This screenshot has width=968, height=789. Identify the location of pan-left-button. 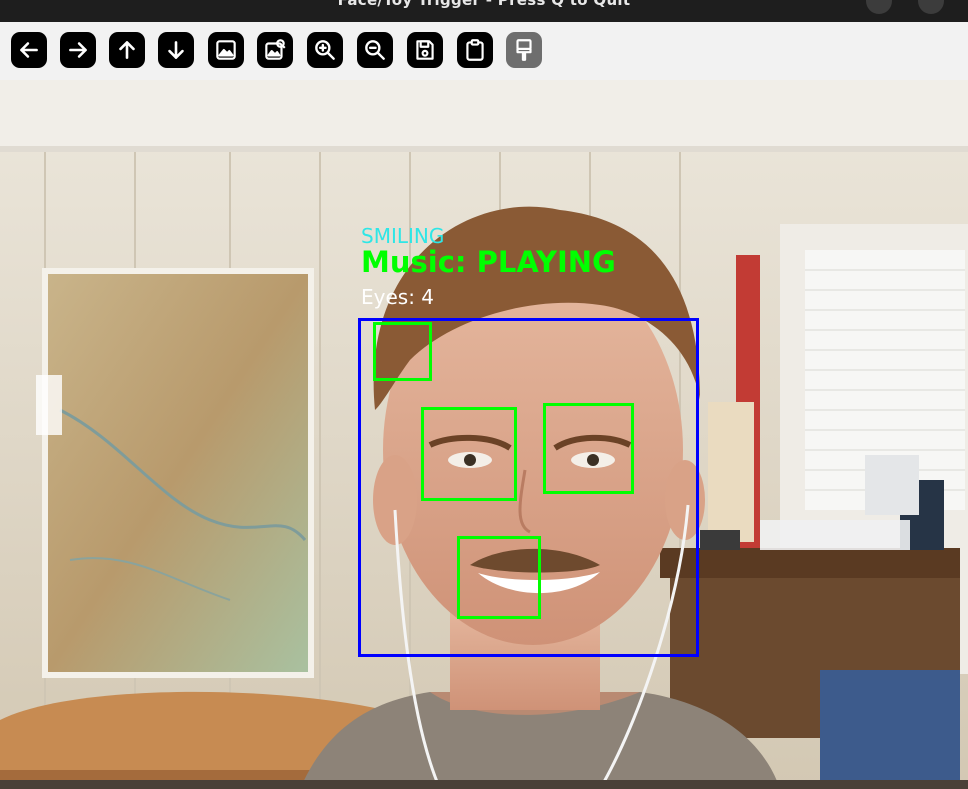
(29, 50).